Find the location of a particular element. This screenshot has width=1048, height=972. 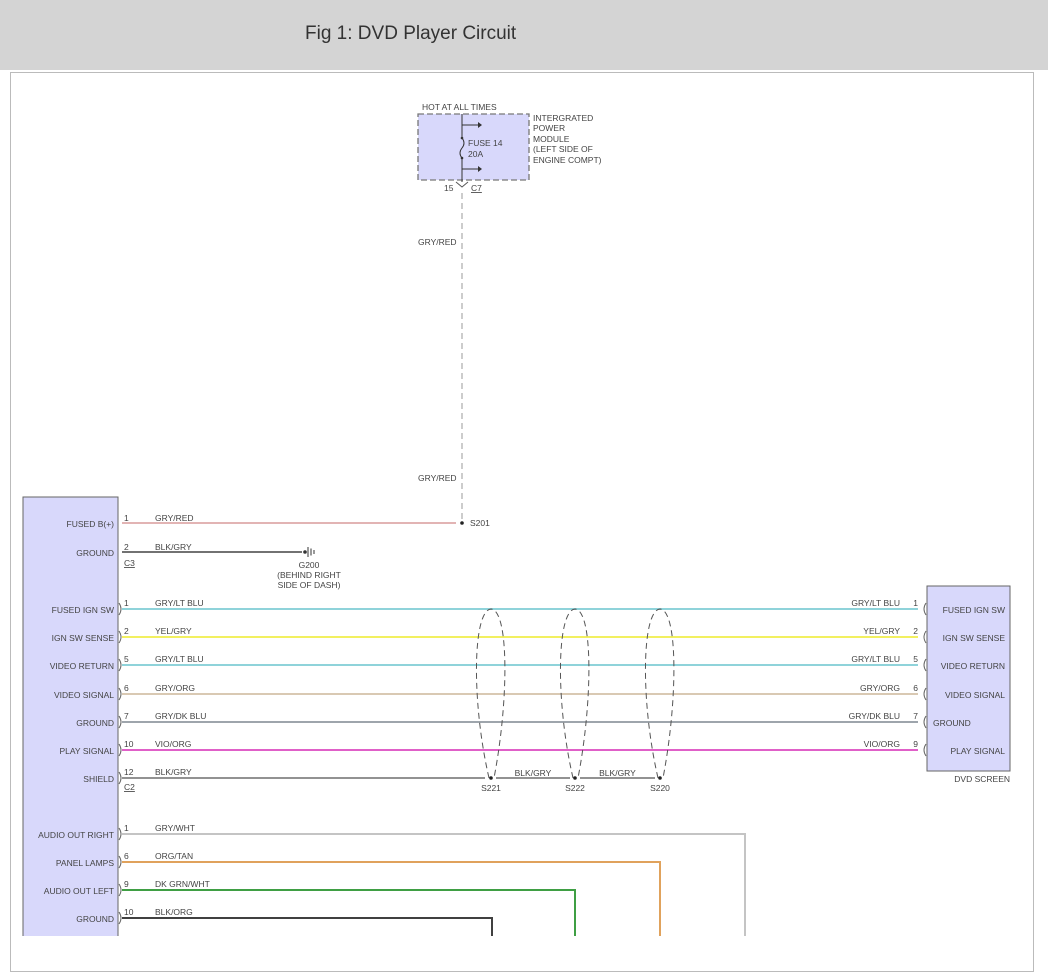

splice-label: S220 is located at coordinates (660, 788).